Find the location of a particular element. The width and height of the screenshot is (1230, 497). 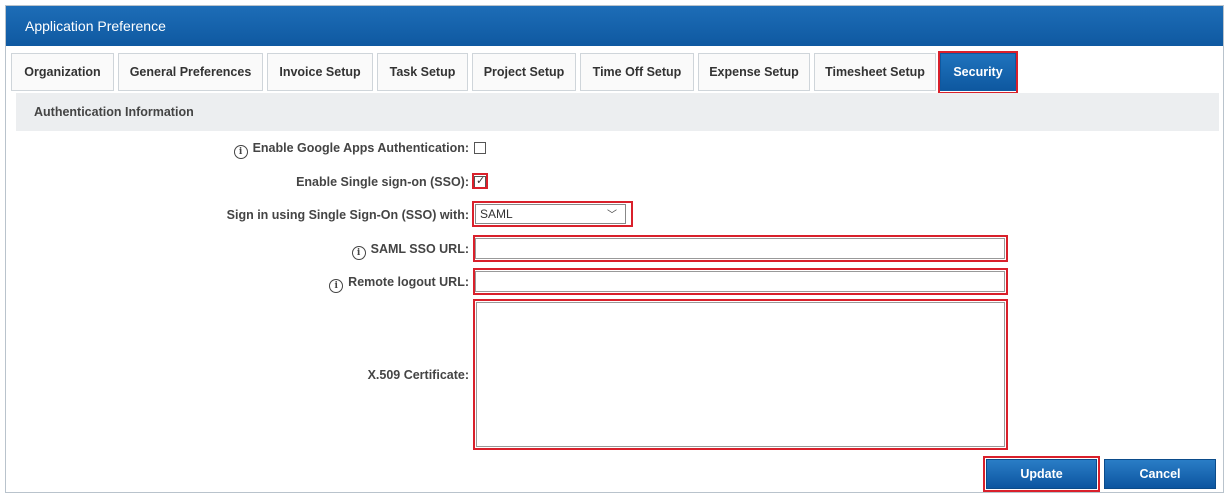

sso-enable-checkbox: ✓ is located at coordinates (480, 181).